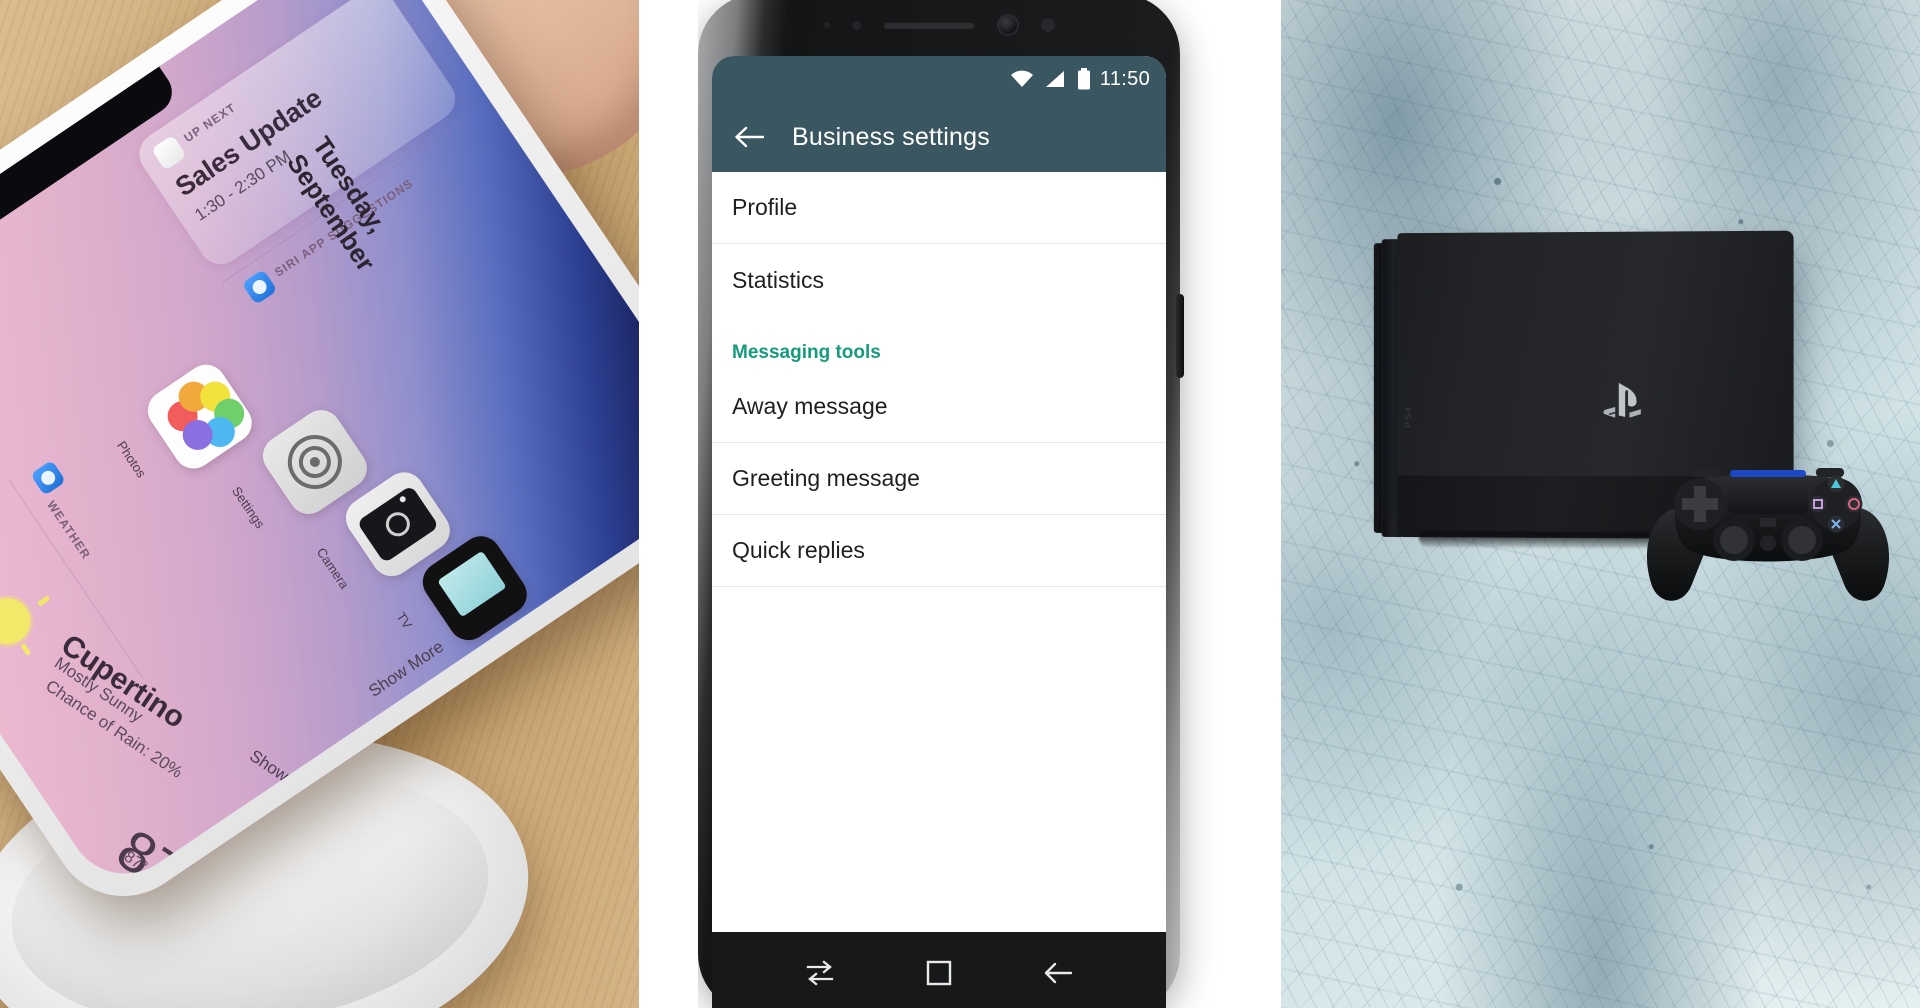 The height and width of the screenshot is (1008, 1920). What do you see at coordinates (200, 416) in the screenshot?
I see `photos-icon` at bounding box center [200, 416].